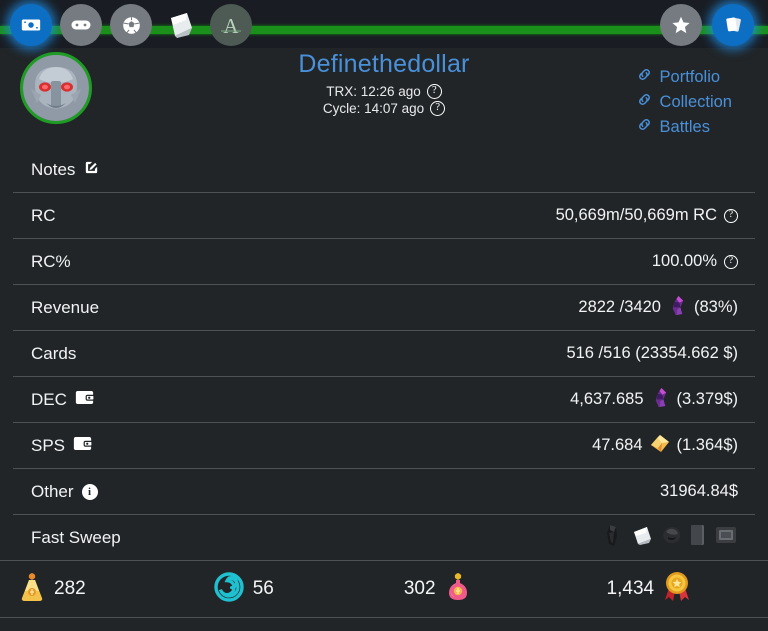 This screenshot has width=768, height=631. Describe the element at coordinates (652, 353) in the screenshot. I see `cards-value: 516 /516 (23354.662 $)` at that location.